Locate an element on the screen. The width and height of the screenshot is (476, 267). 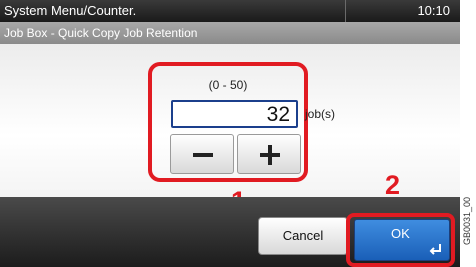
sub-title-bar: Job Box - Quick Copy Job Retention is located at coordinates (230, 33).